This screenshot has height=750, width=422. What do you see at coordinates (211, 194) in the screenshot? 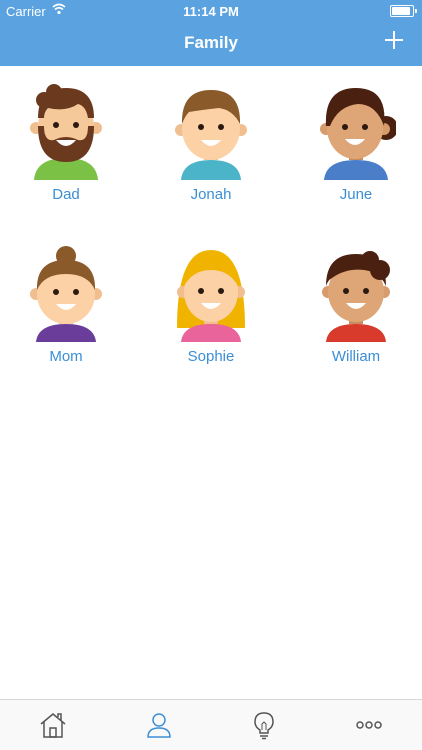
I see `person-name: Jonah` at bounding box center [211, 194].